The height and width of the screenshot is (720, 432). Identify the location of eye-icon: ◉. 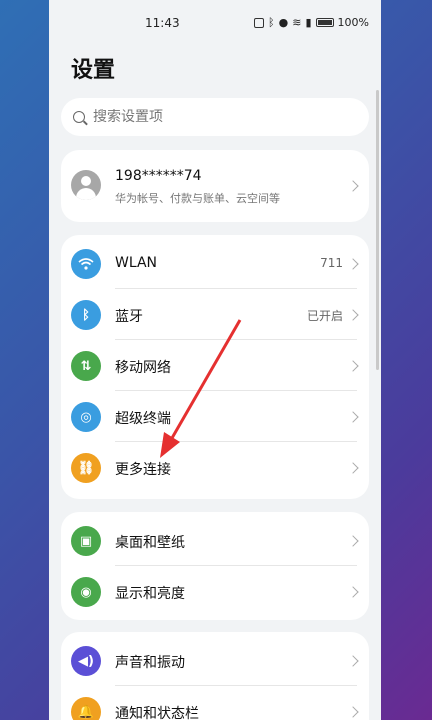
(86, 592).